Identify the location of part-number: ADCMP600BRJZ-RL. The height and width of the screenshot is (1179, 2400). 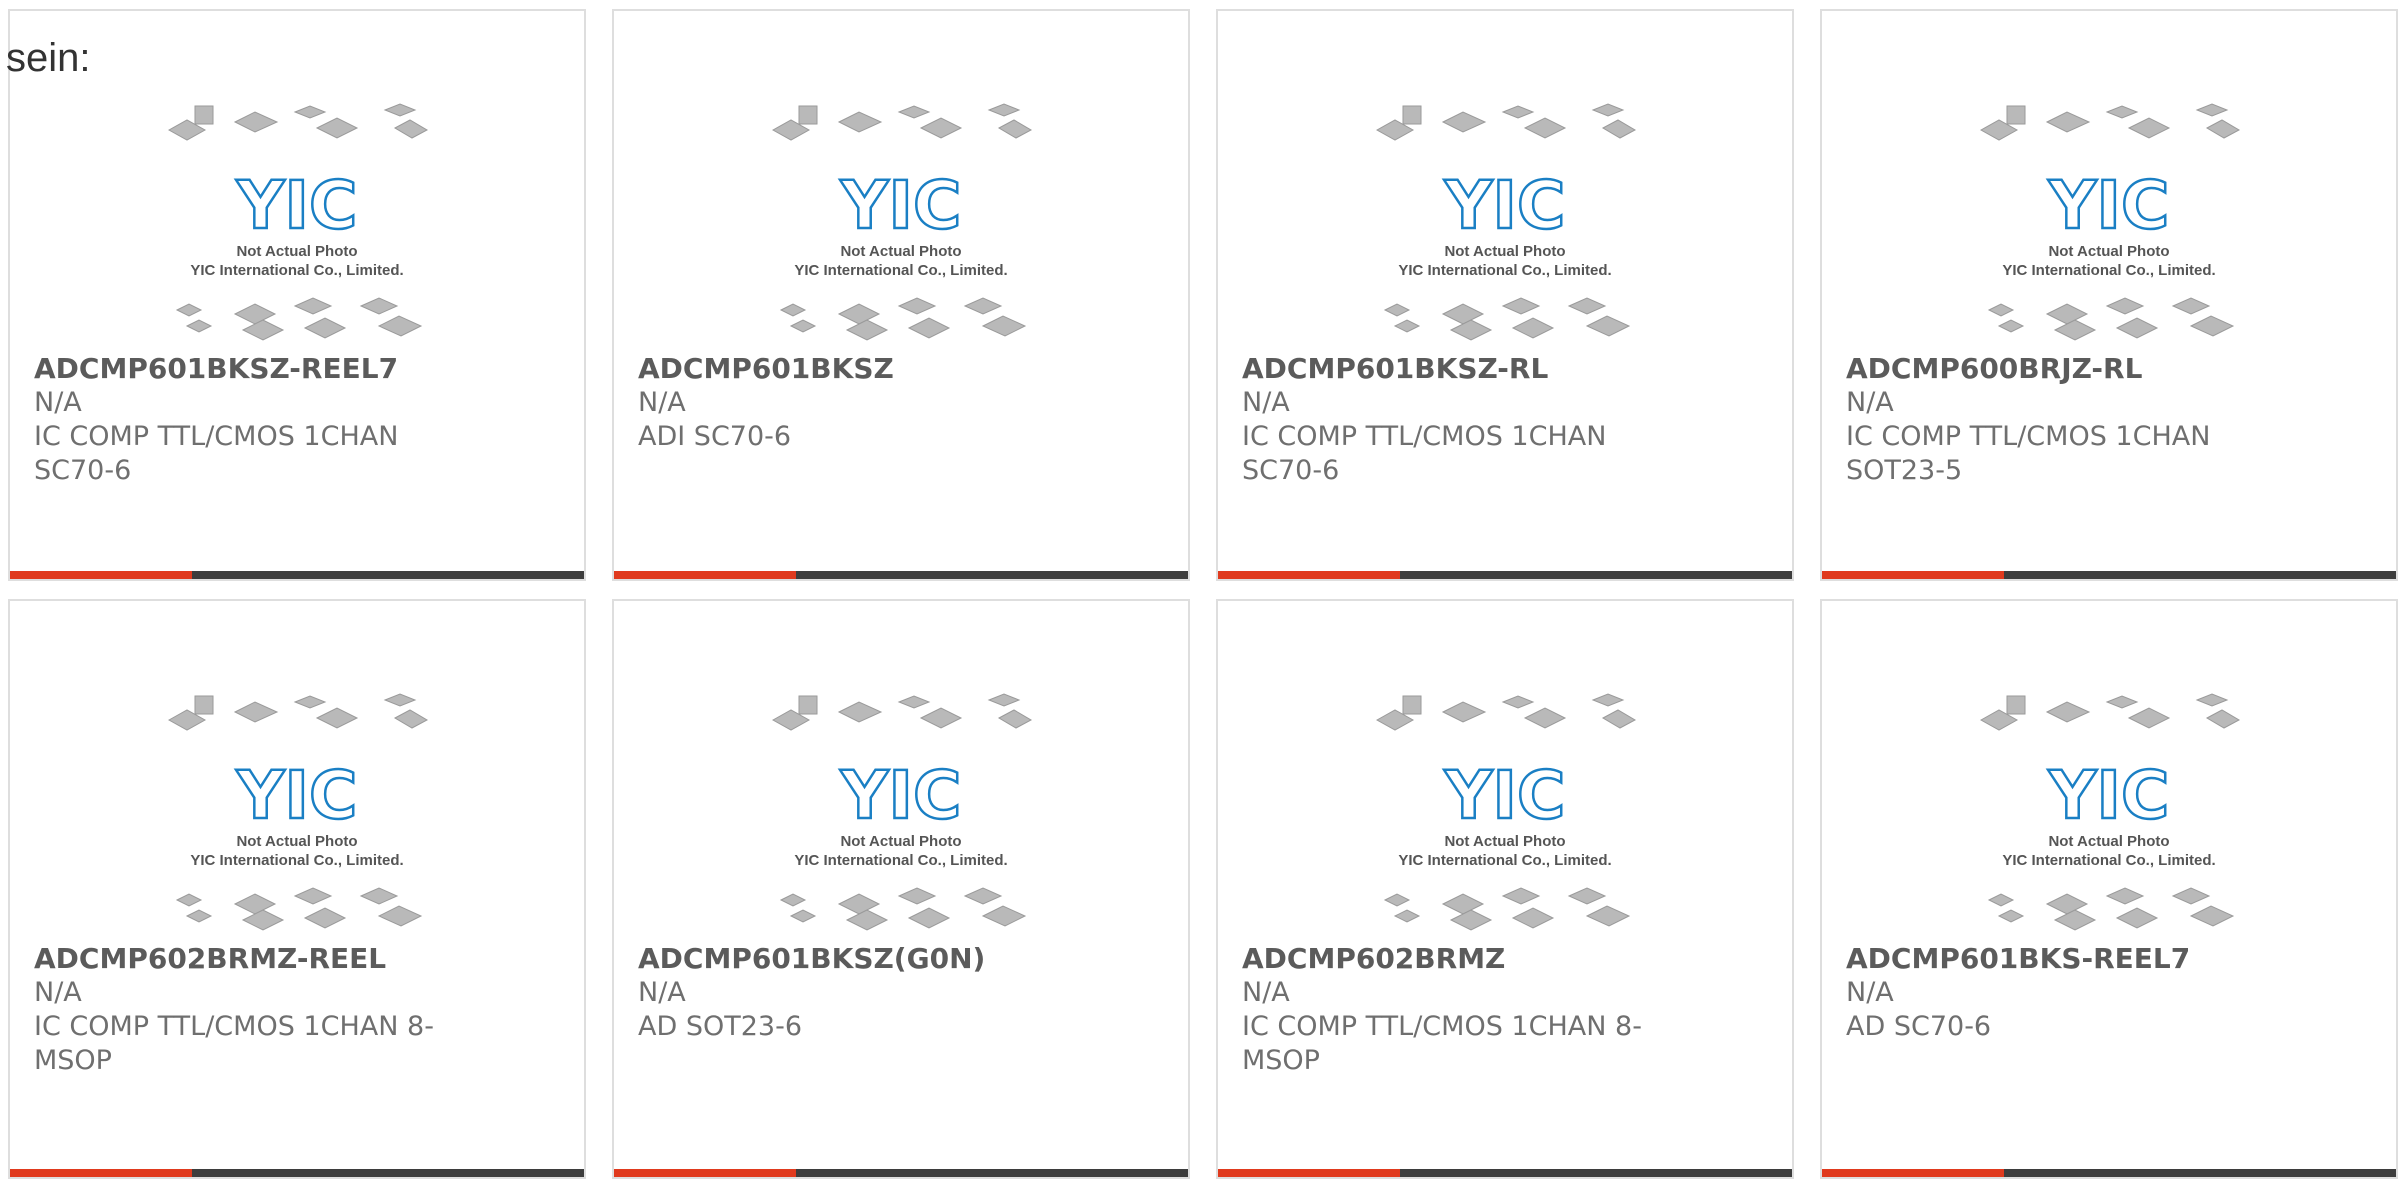
(2111, 369).